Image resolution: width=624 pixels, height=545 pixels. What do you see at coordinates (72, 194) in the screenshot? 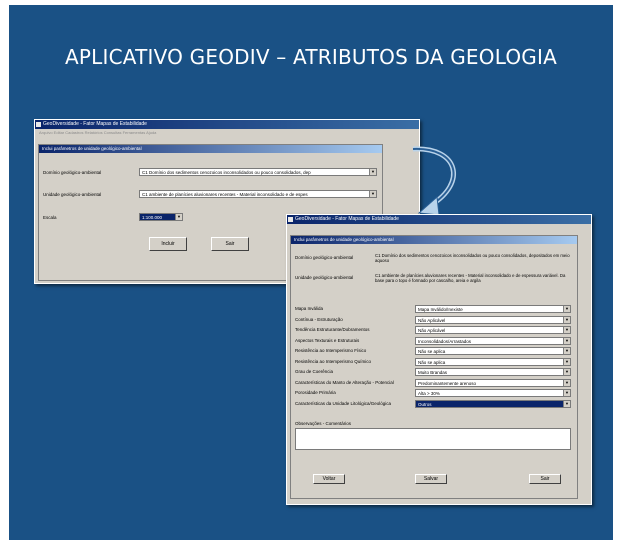
I see `unit-label: Unidade geológico-ambiental` at bounding box center [72, 194].